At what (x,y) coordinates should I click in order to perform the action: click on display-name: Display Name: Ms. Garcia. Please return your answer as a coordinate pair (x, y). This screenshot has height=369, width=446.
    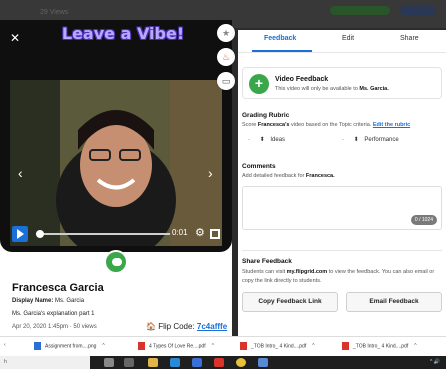
    Looking at the image, I should click on (48, 301).